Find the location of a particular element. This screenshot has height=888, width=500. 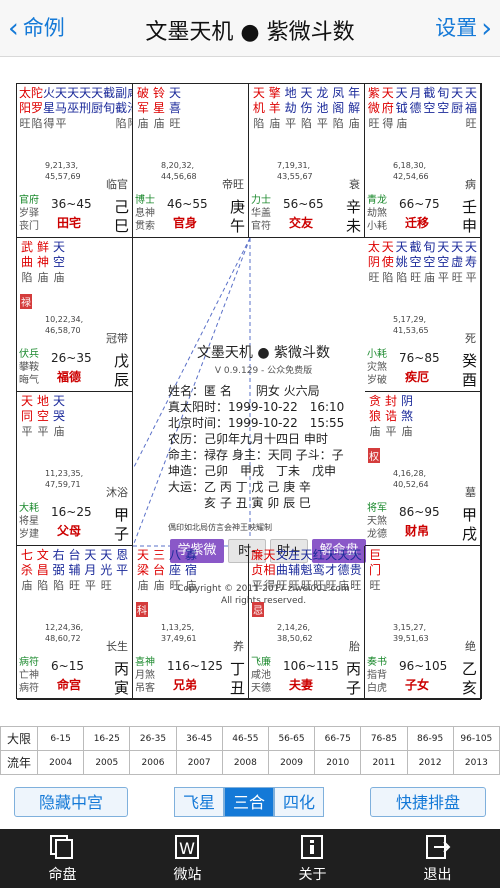

star-char: 贵 is located at coordinates (355, 570).